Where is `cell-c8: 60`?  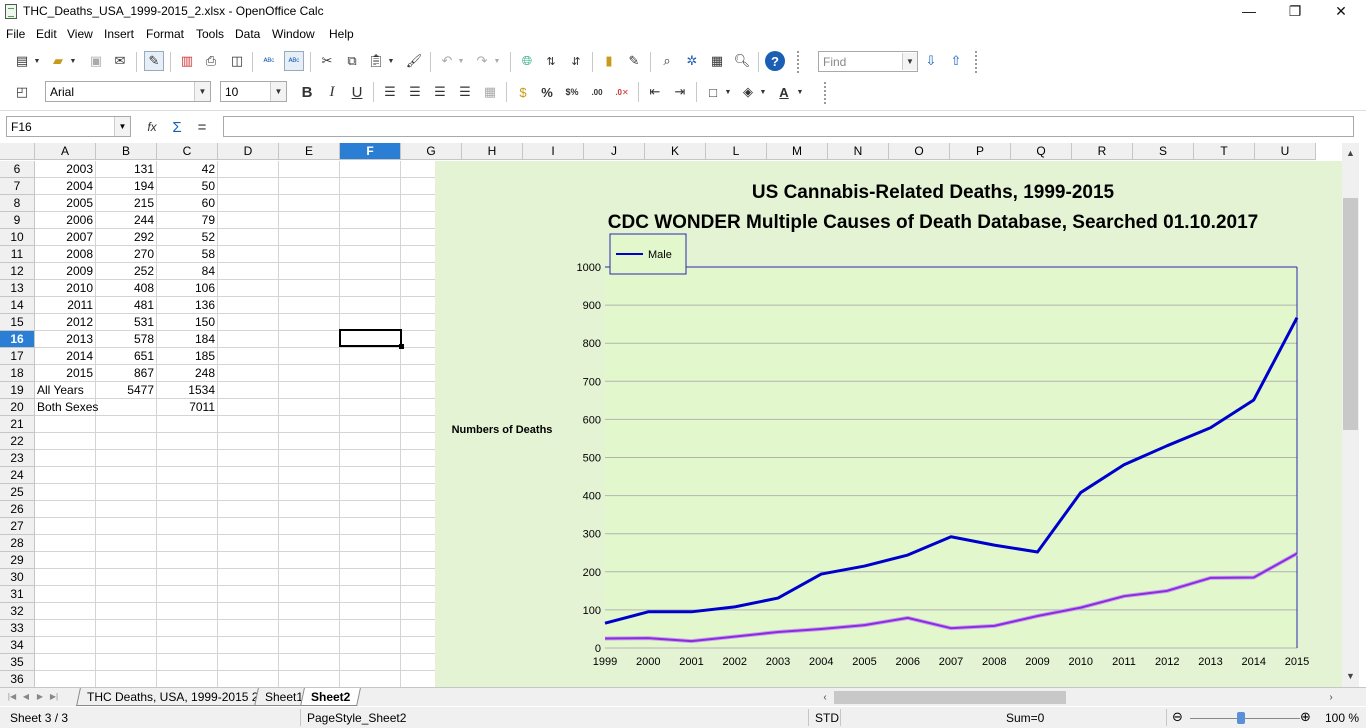
cell-c8: 60 is located at coordinates (187, 203).